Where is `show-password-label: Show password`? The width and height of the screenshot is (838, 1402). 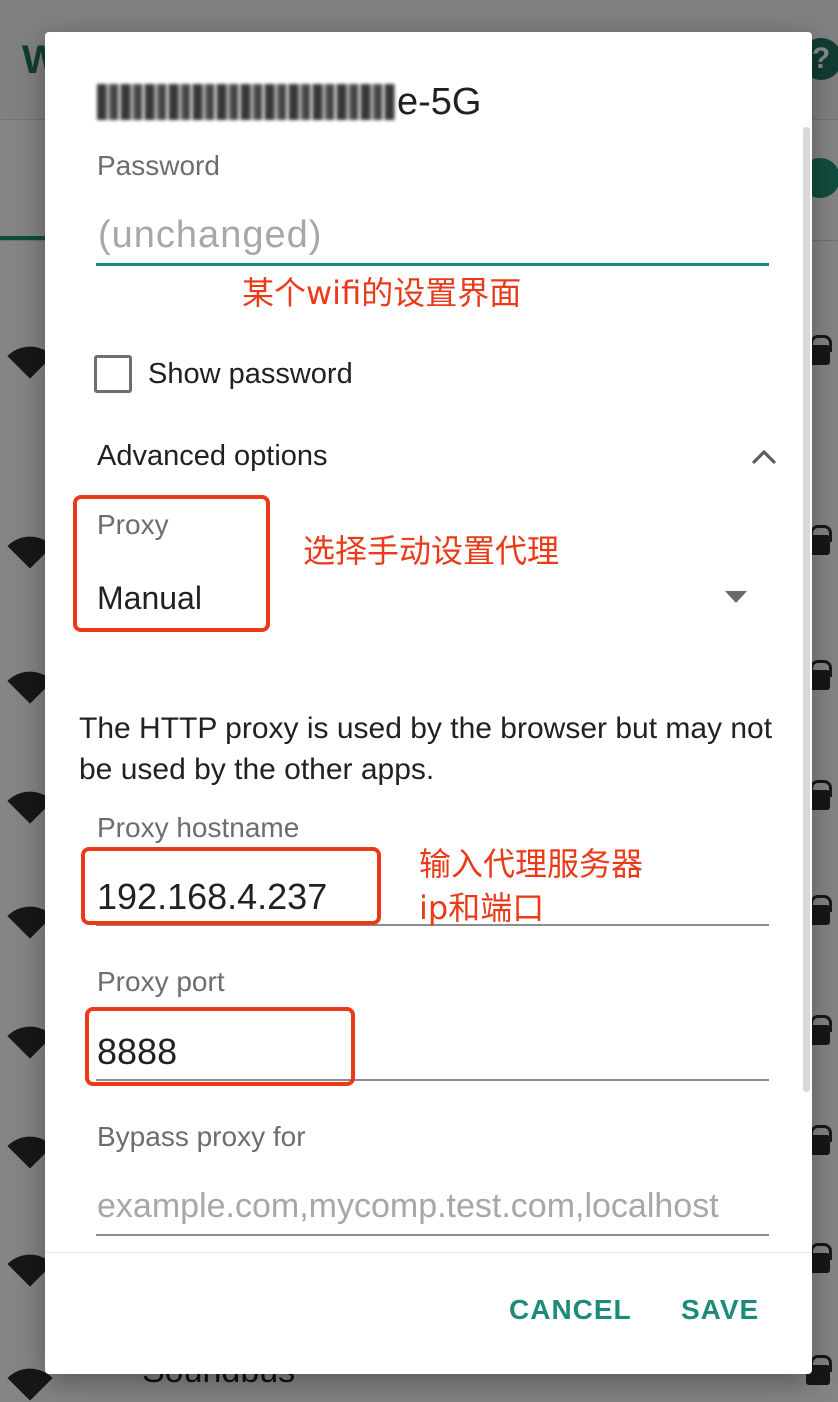 show-password-label: Show password is located at coordinates (250, 373).